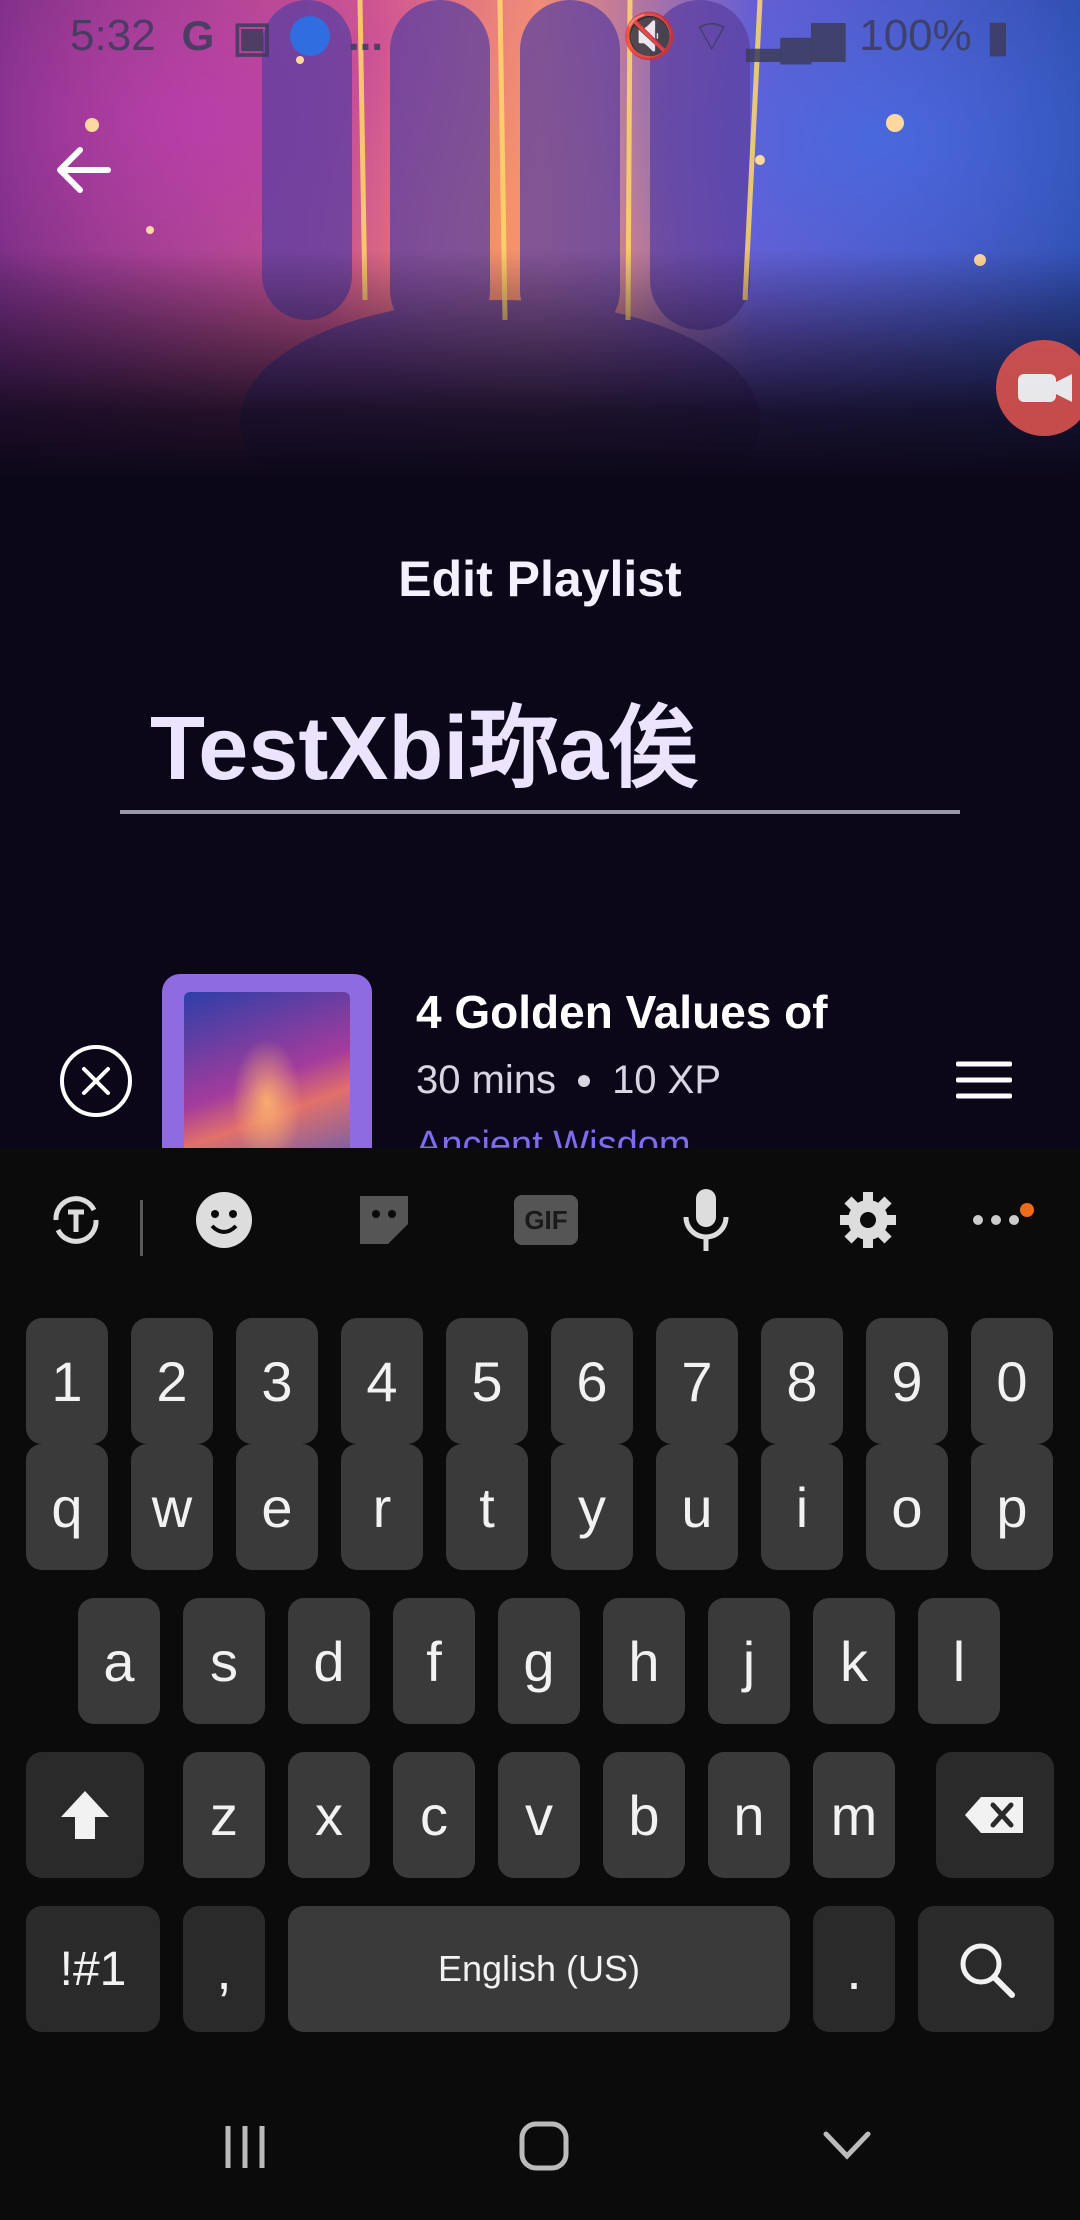 This screenshot has height=2220, width=1080. Describe the element at coordinates (141, 1228) in the screenshot. I see `toolbar-separator` at that location.